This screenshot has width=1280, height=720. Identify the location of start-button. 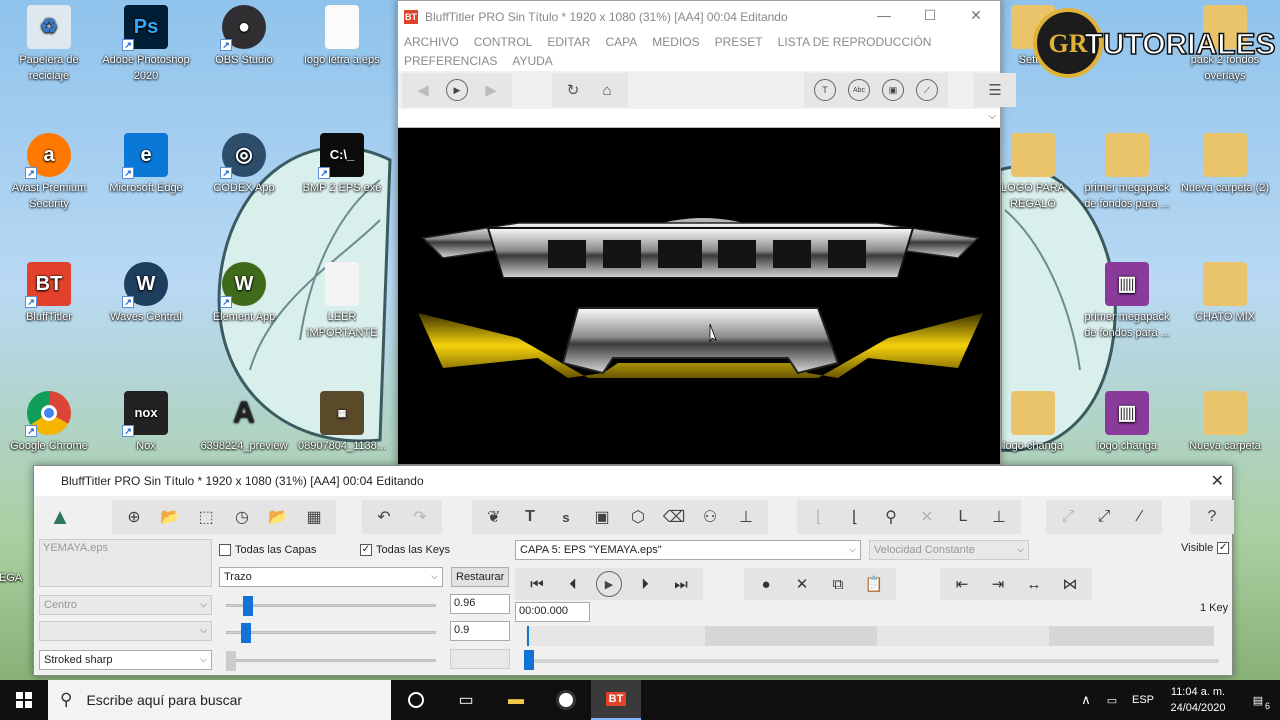
(24, 700).